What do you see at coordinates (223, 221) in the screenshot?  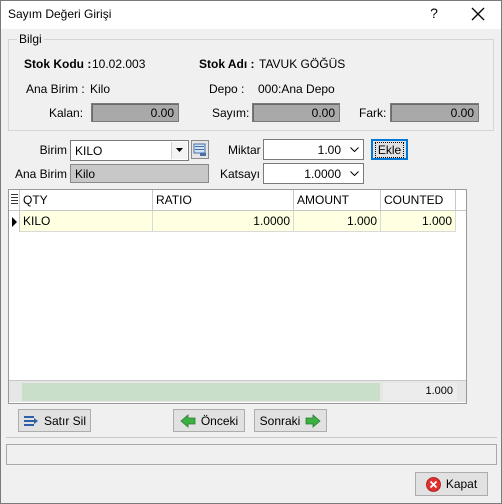 I see `cell-ratio: 1.0000` at bounding box center [223, 221].